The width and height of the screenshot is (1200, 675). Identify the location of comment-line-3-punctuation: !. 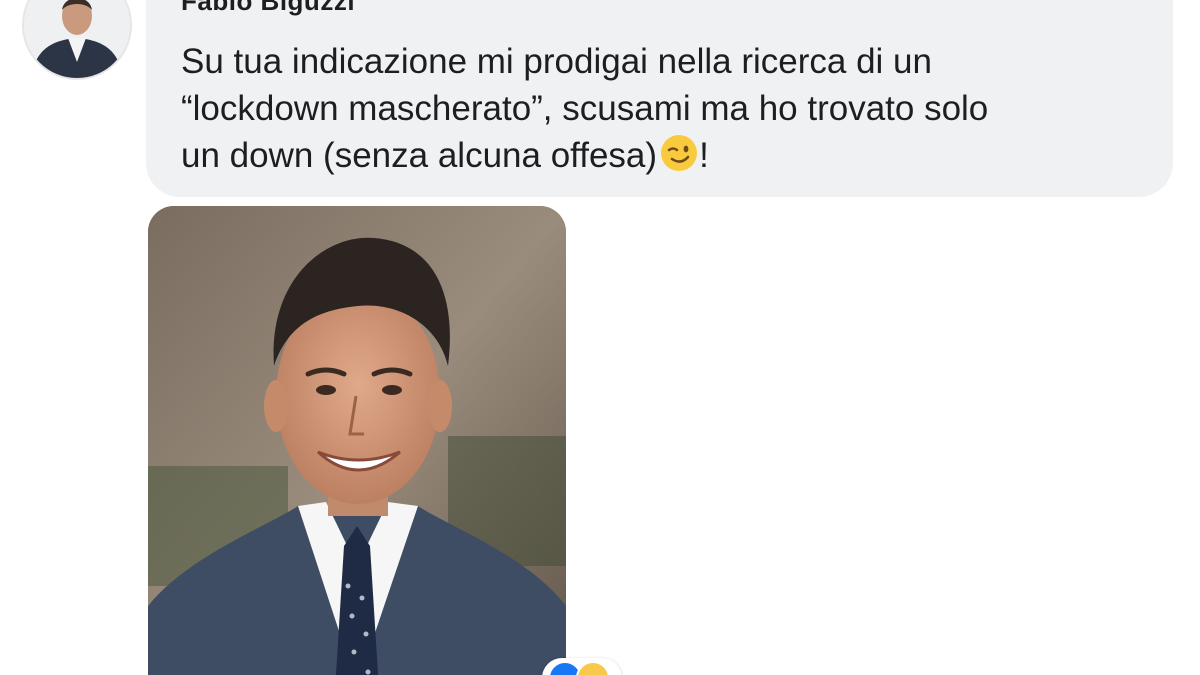
(704, 155).